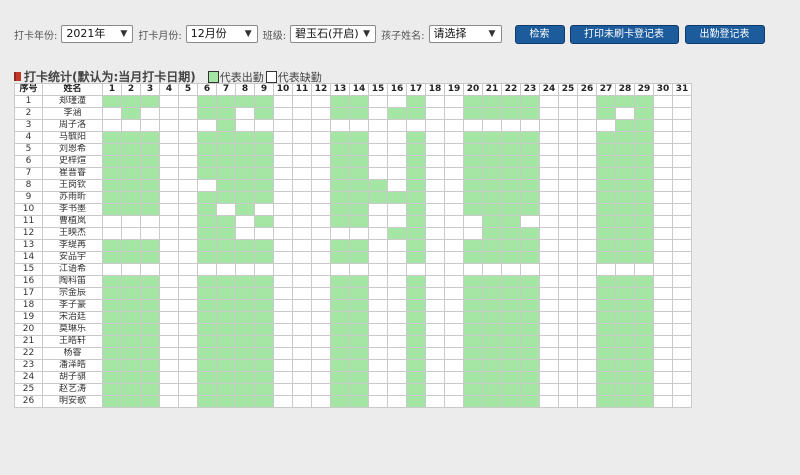 The height and width of the screenshot is (475, 800). Describe the element at coordinates (28, 149) in the screenshot. I see `row-seq: 5` at that location.